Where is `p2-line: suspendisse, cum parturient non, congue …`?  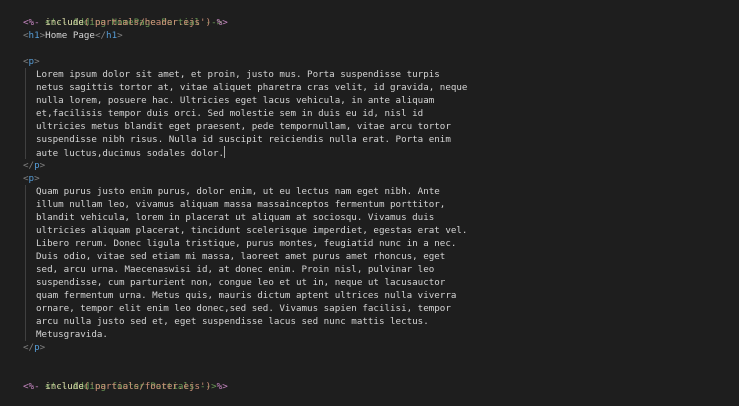
p2-line: suspendisse, cum parturient non, congue … is located at coordinates (387, 282).